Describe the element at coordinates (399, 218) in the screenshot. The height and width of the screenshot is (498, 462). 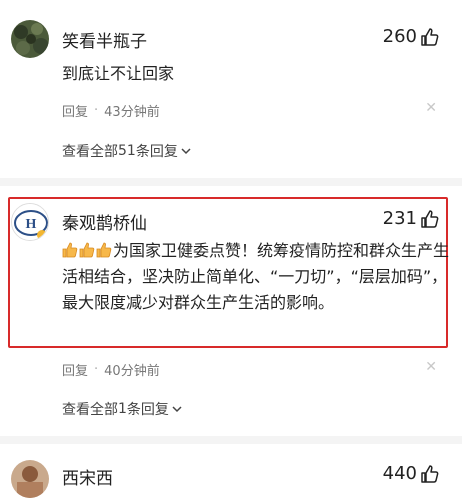
I see `like-count: 231` at that location.